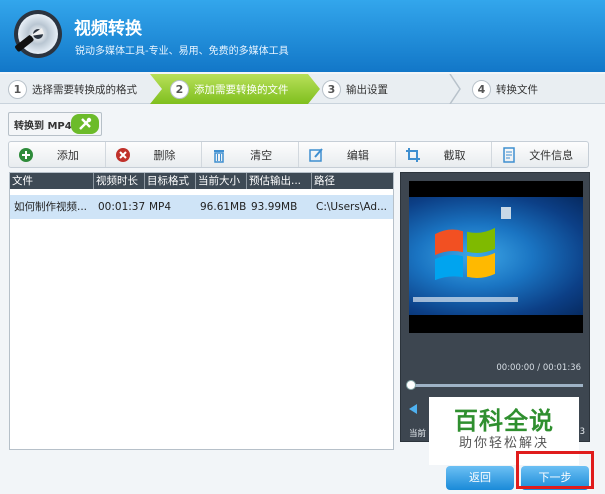  I want to click on edit-button: 编辑, so click(347, 154).